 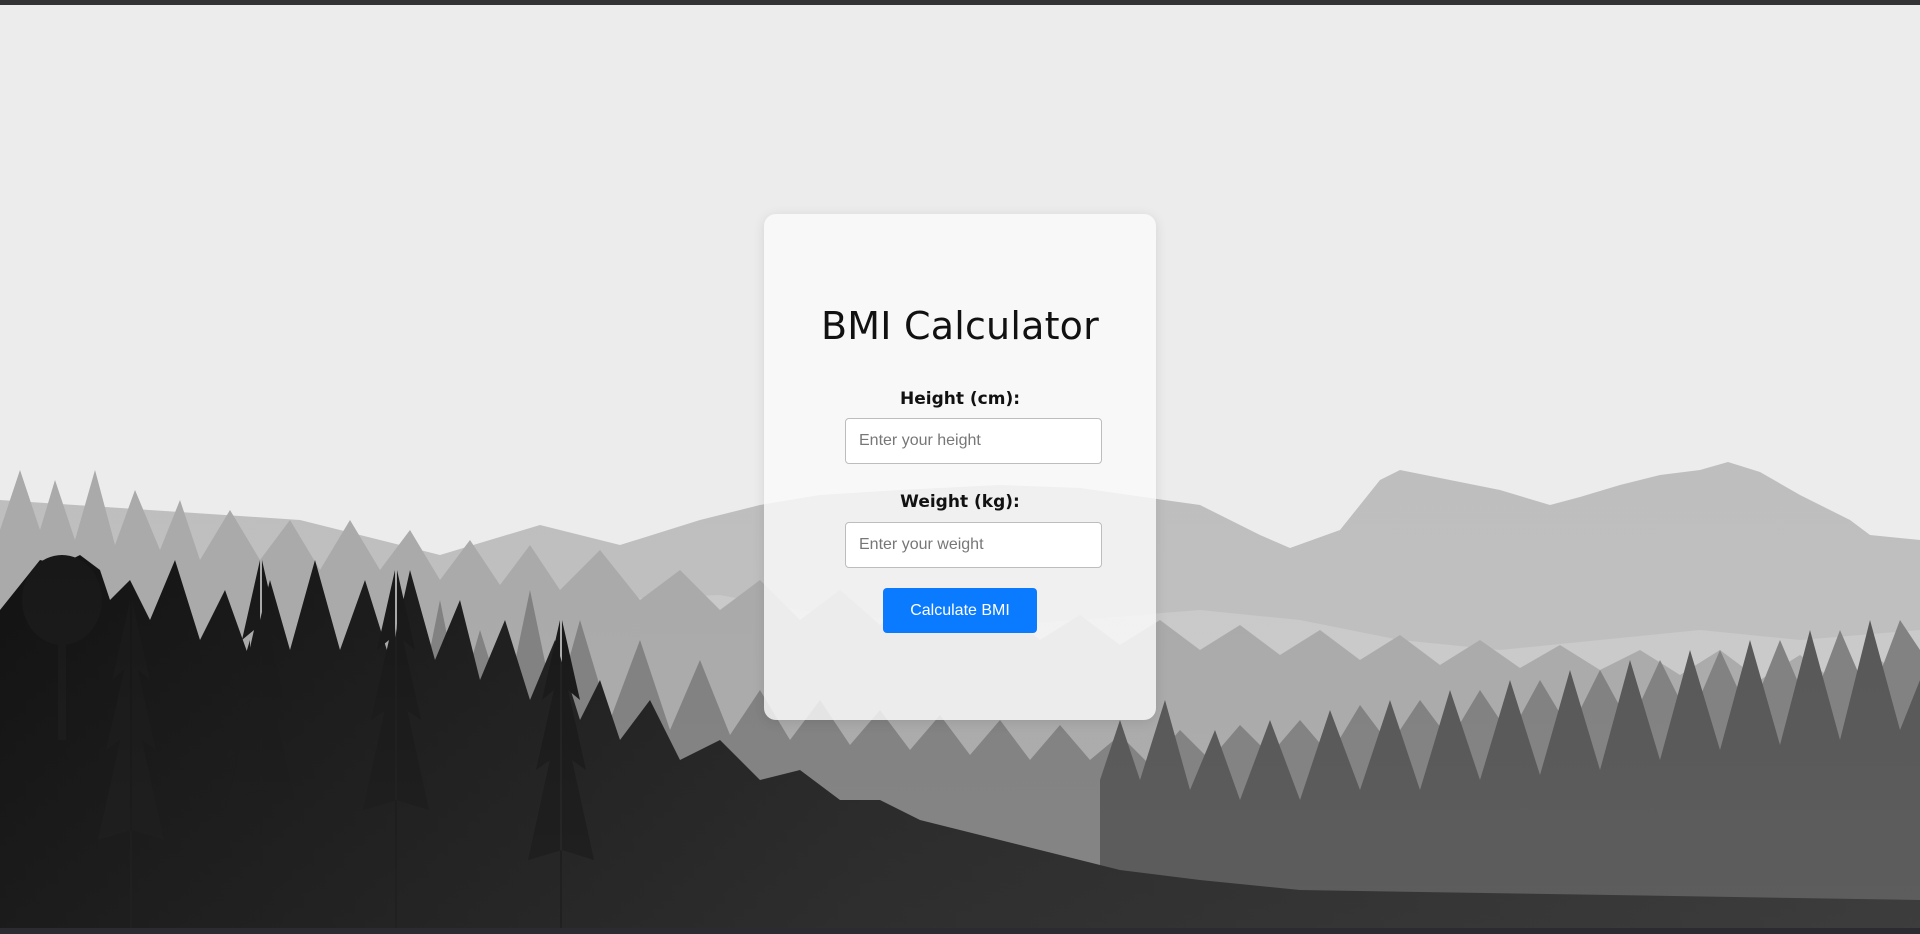 What do you see at coordinates (960, 610) in the screenshot?
I see `calculate-bmi-button: Calculate BMI` at bounding box center [960, 610].